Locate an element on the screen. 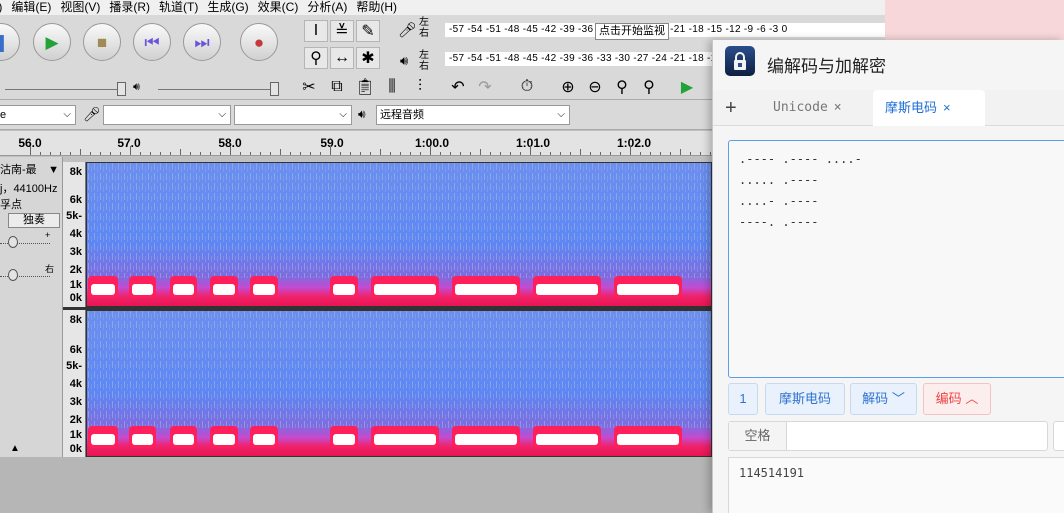  multi-tool-icon: ✱ is located at coordinates (368, 58).